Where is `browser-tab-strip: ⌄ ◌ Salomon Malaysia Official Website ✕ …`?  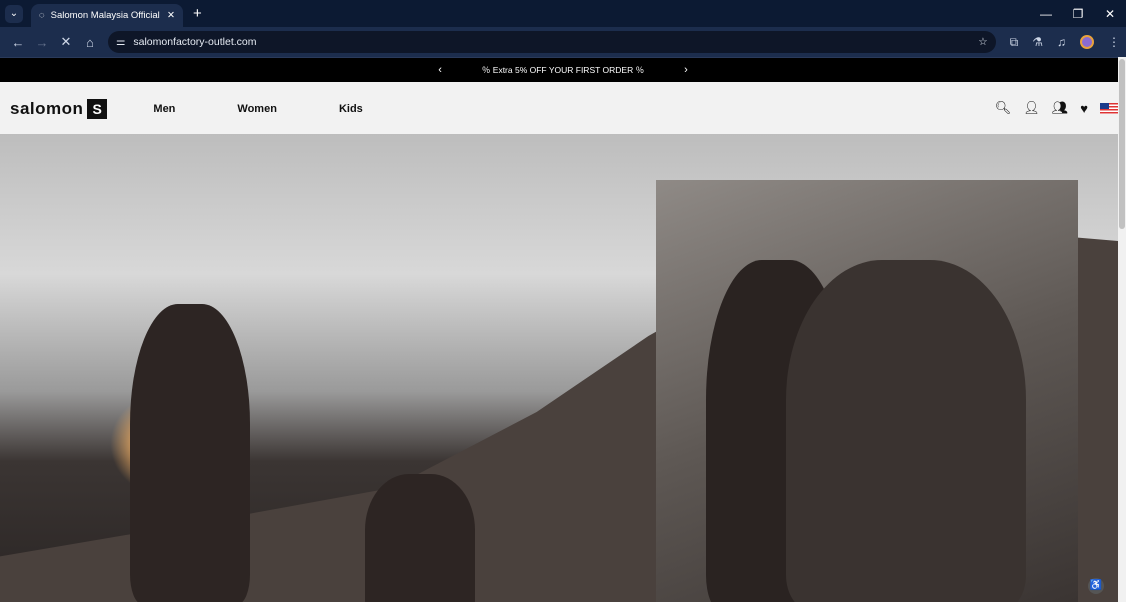
browser-tab-strip: ⌄ ◌ Salomon Malaysia Official Website ✕ … is located at coordinates (563, 13).